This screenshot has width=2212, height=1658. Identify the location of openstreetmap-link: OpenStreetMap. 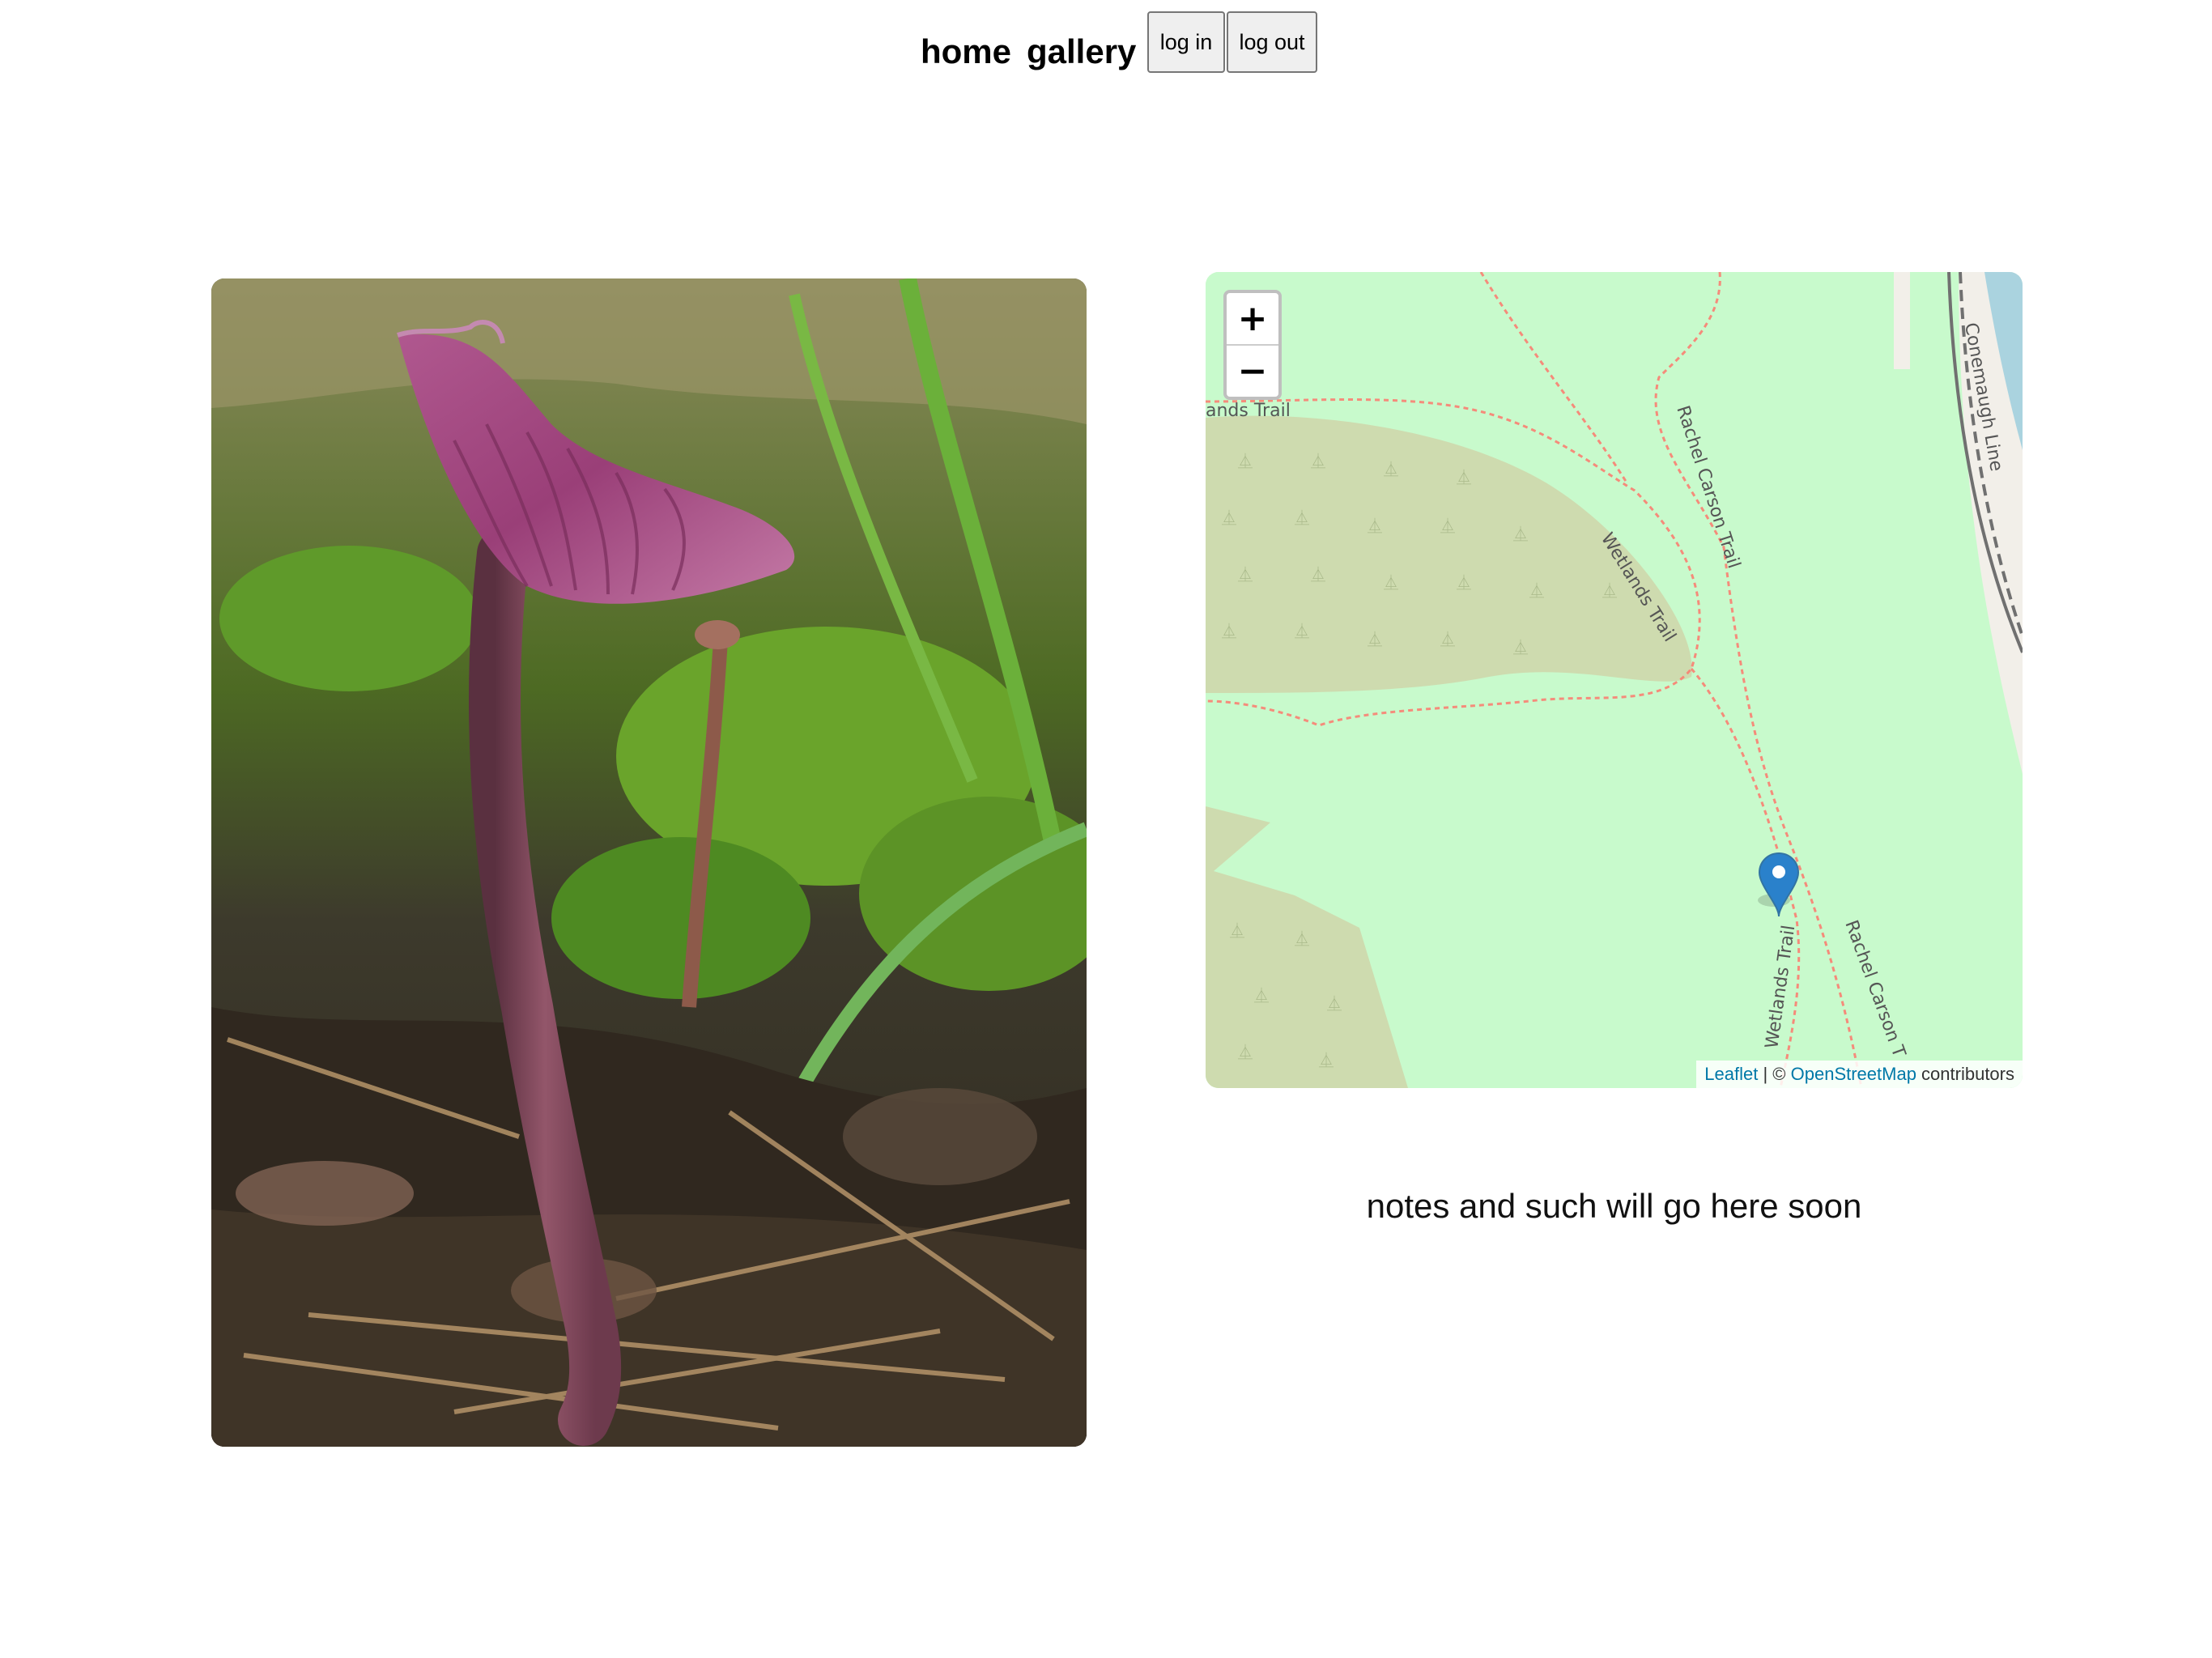
(1854, 1074).